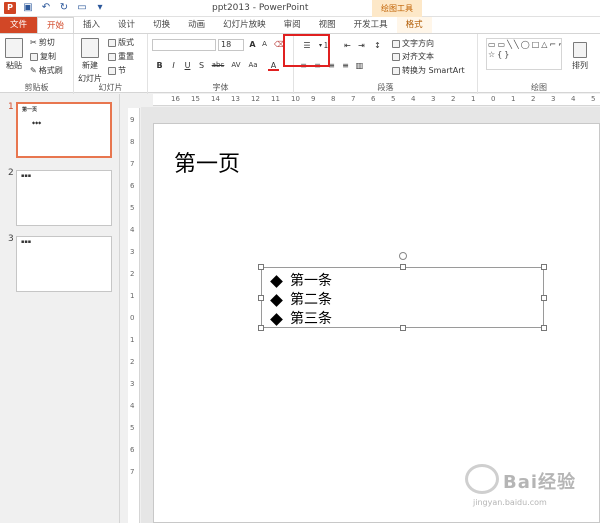 This screenshot has height=523, width=600. I want to click on tab-format: 格式, so click(414, 25).